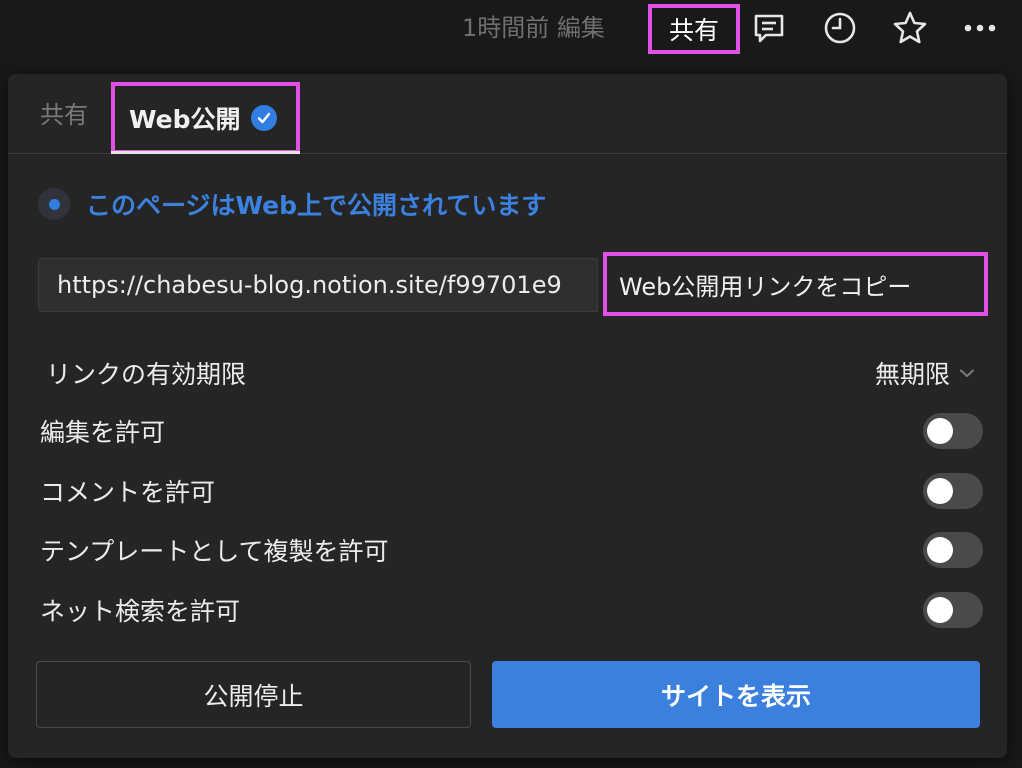 The width and height of the screenshot is (1022, 768). I want to click on allow-comment-toggle, so click(953, 491).